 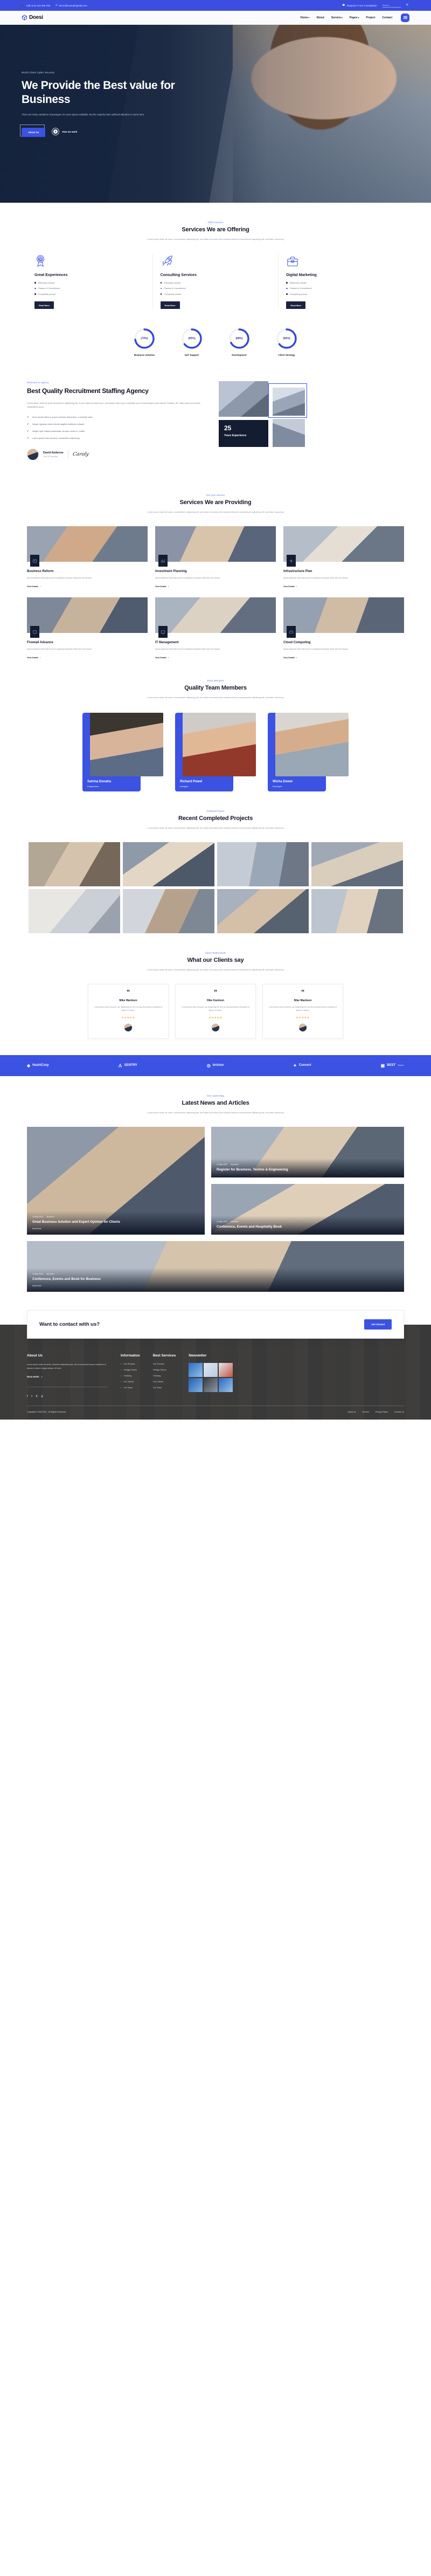 I want to click on footer-link: Our Clients, so click(x=164, y=1382).